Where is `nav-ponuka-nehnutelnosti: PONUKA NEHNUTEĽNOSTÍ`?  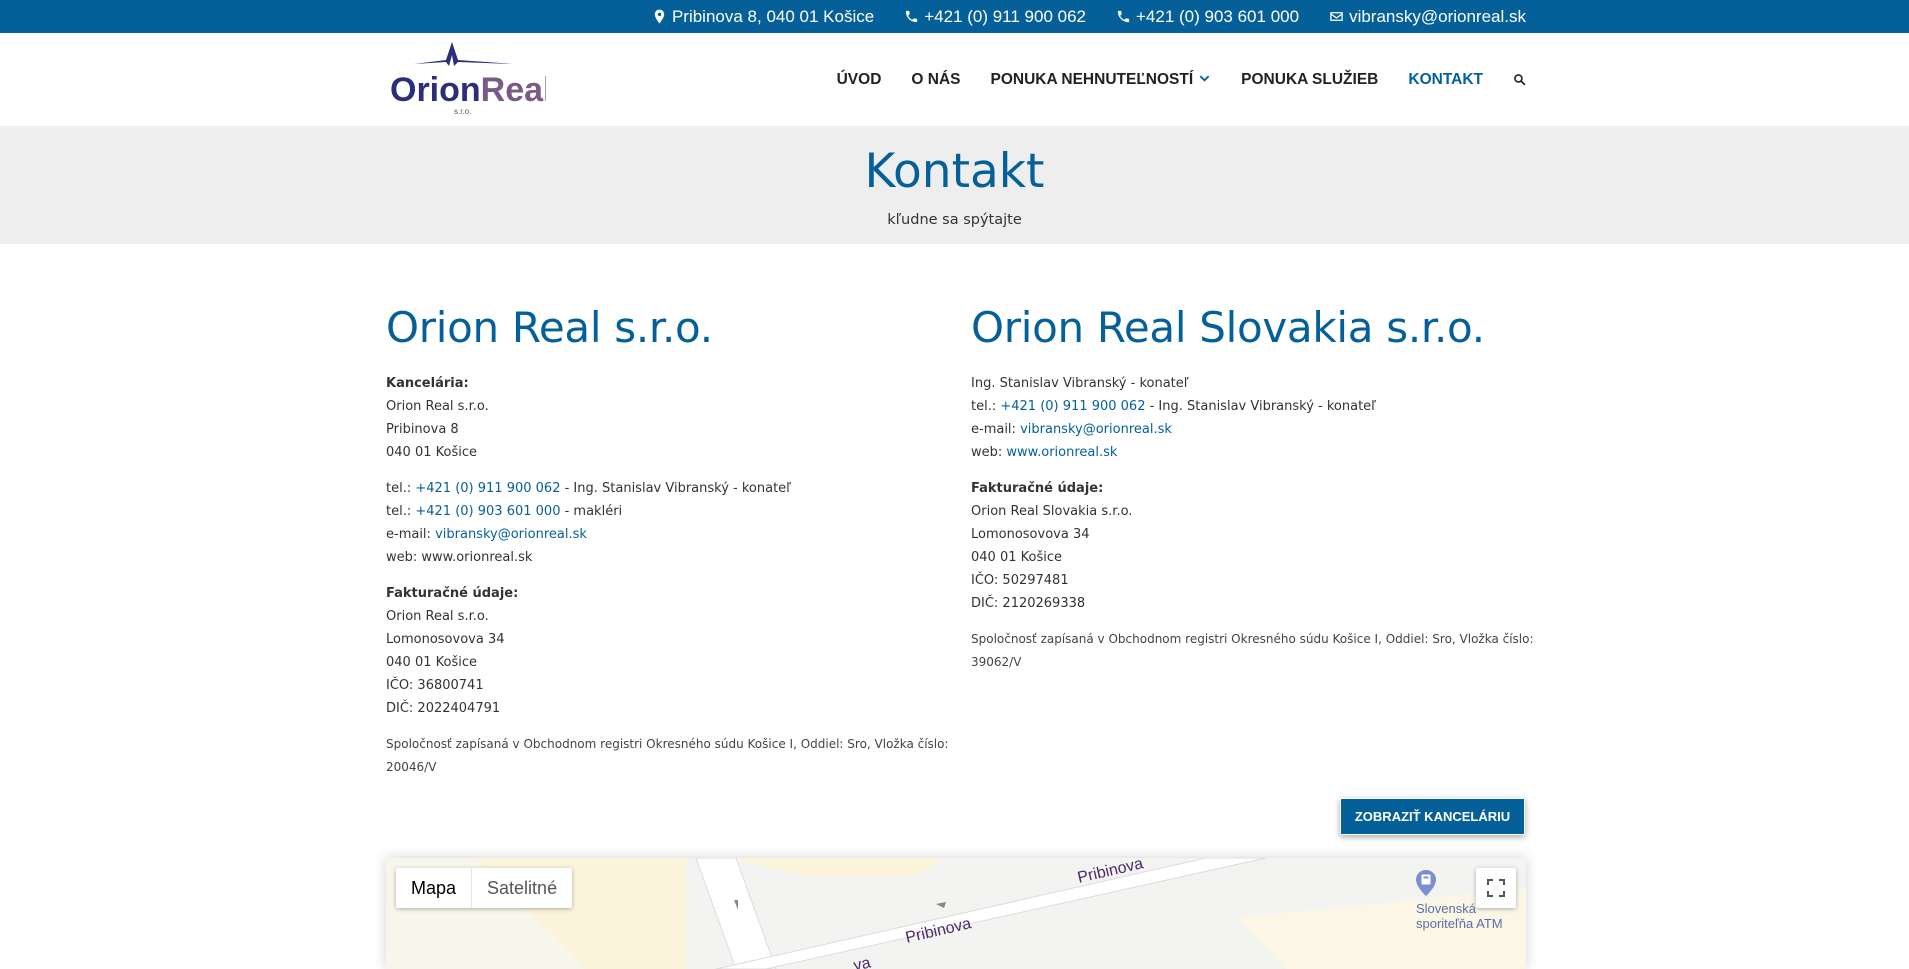
nav-ponuka-nehnutelnosti: PONUKA NEHNUTEĽNOSTÍ is located at coordinates (1101, 80).